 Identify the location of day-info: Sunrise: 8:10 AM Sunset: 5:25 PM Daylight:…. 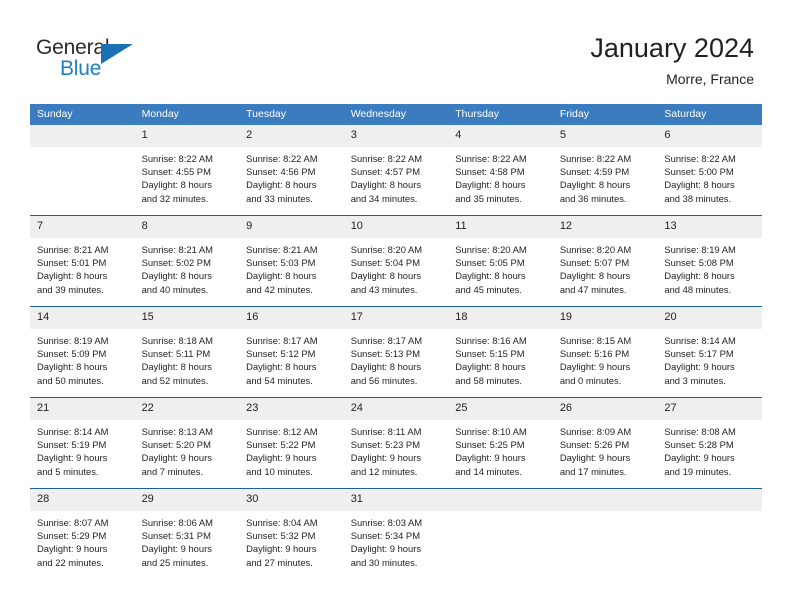
(500, 449).